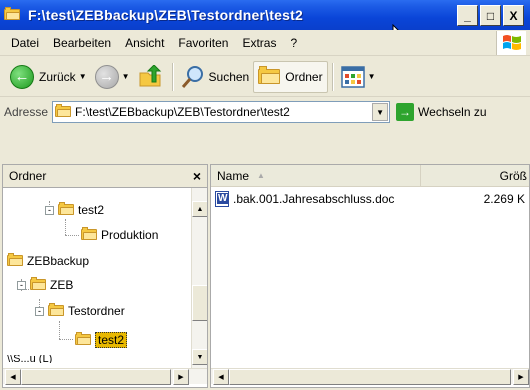 The image size is (530, 390). I want to click on scroll-down-icon: ▼, so click(199, 357).